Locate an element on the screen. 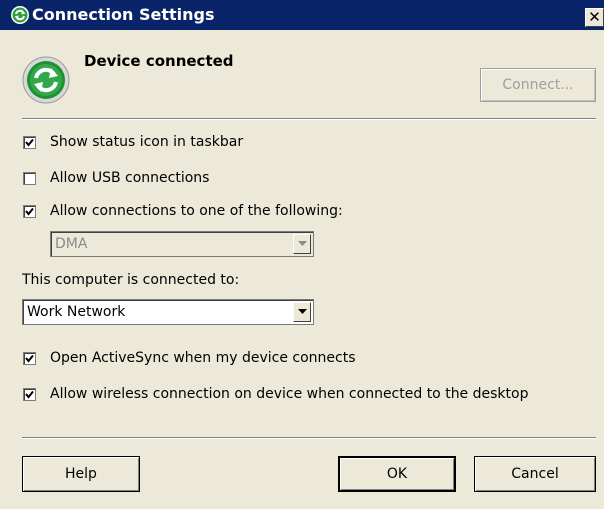  allow-usb-checkbox is located at coordinates (29, 178).